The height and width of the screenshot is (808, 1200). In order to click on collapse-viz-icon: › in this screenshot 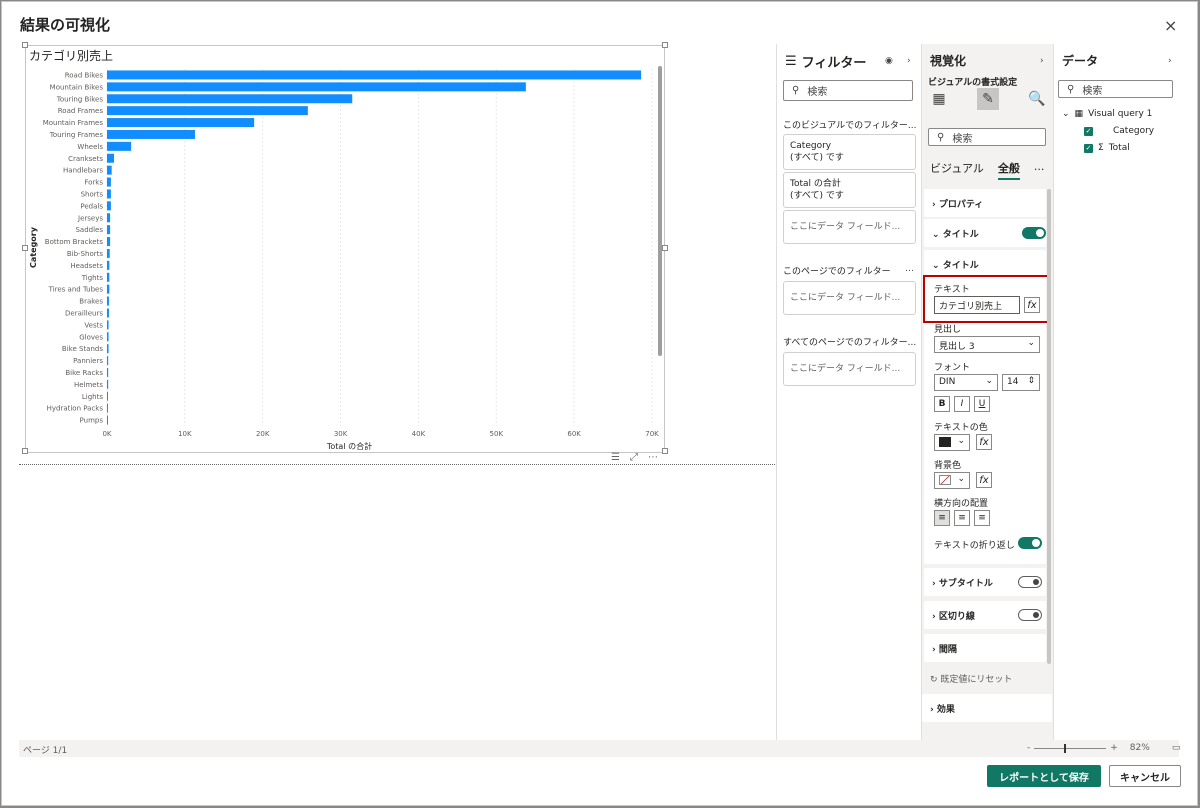, I will do `click(1042, 61)`.